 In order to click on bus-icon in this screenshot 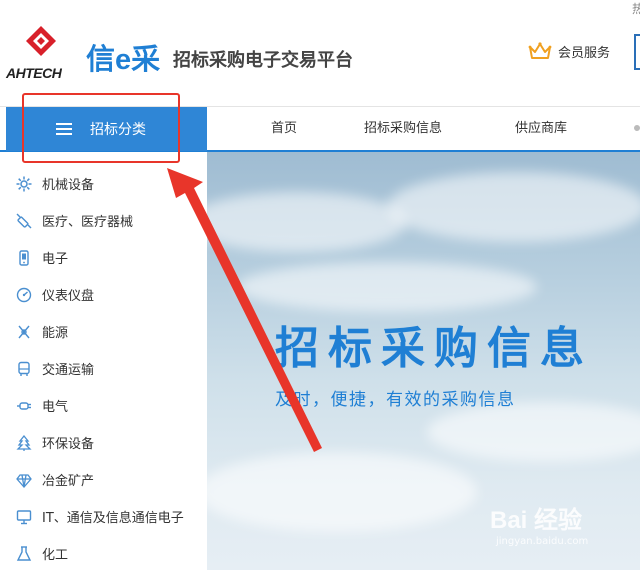, I will do `click(24, 369)`.